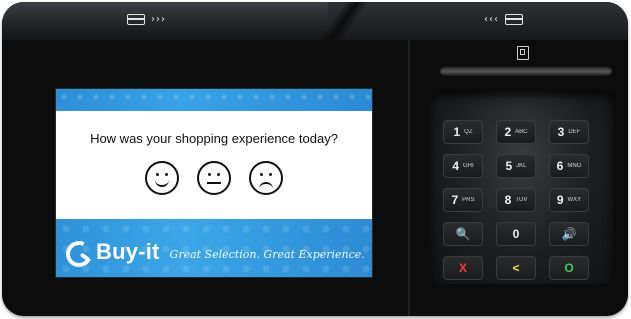 The width and height of the screenshot is (631, 319). I want to click on key-label: 0, so click(516, 234).